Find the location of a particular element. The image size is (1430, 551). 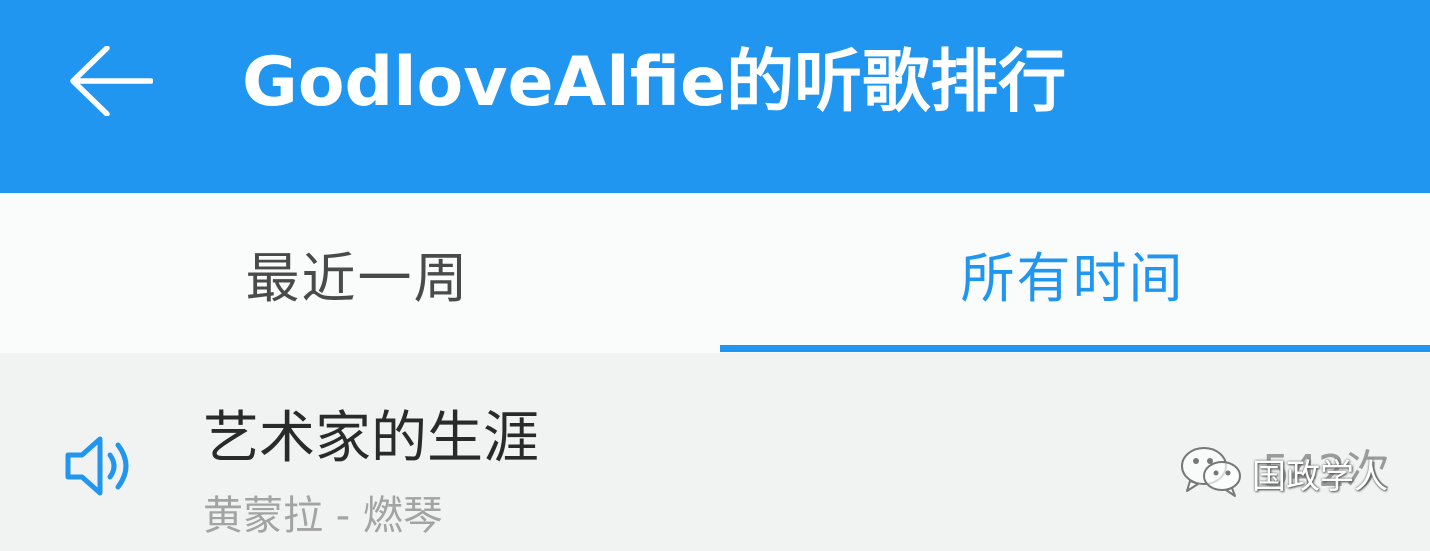

song-title: 艺术家的生涯 is located at coordinates (371, 438).